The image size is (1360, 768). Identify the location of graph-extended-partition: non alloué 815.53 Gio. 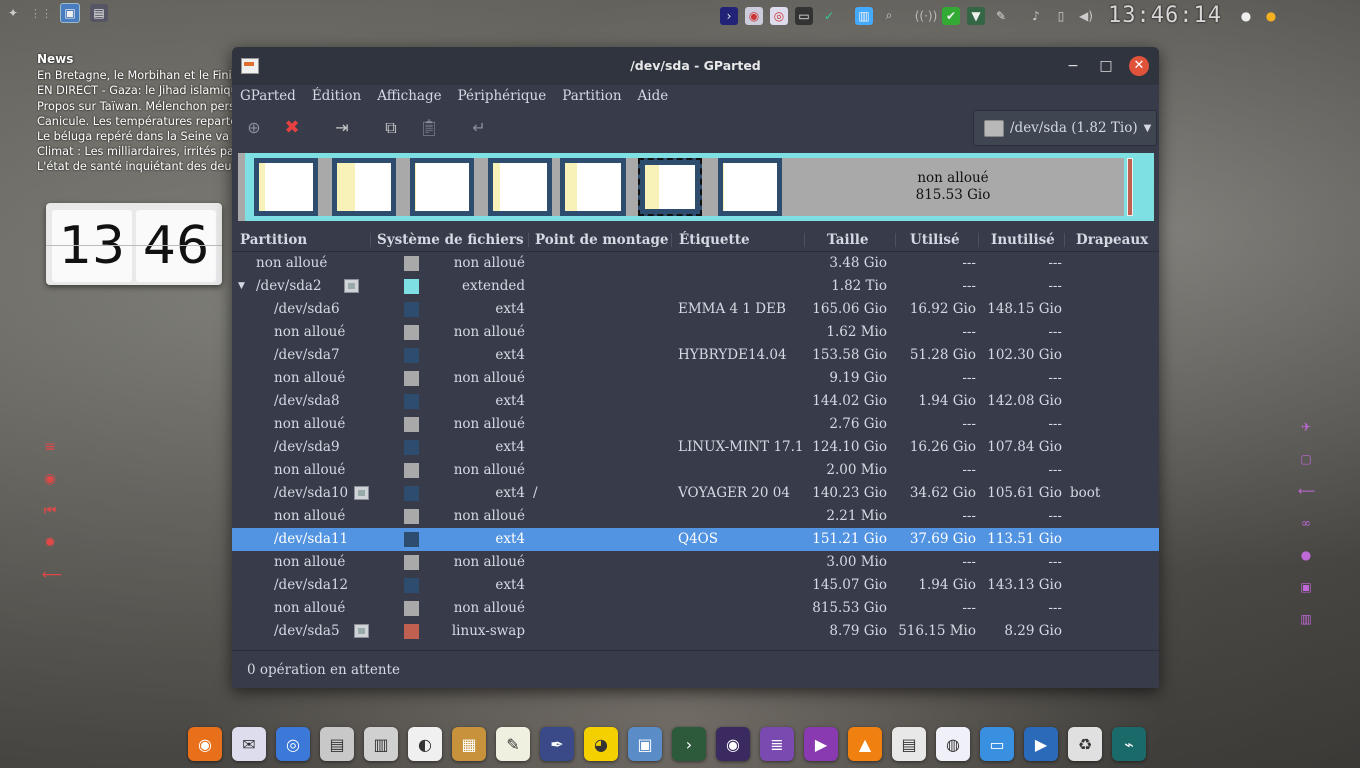
(699, 187).